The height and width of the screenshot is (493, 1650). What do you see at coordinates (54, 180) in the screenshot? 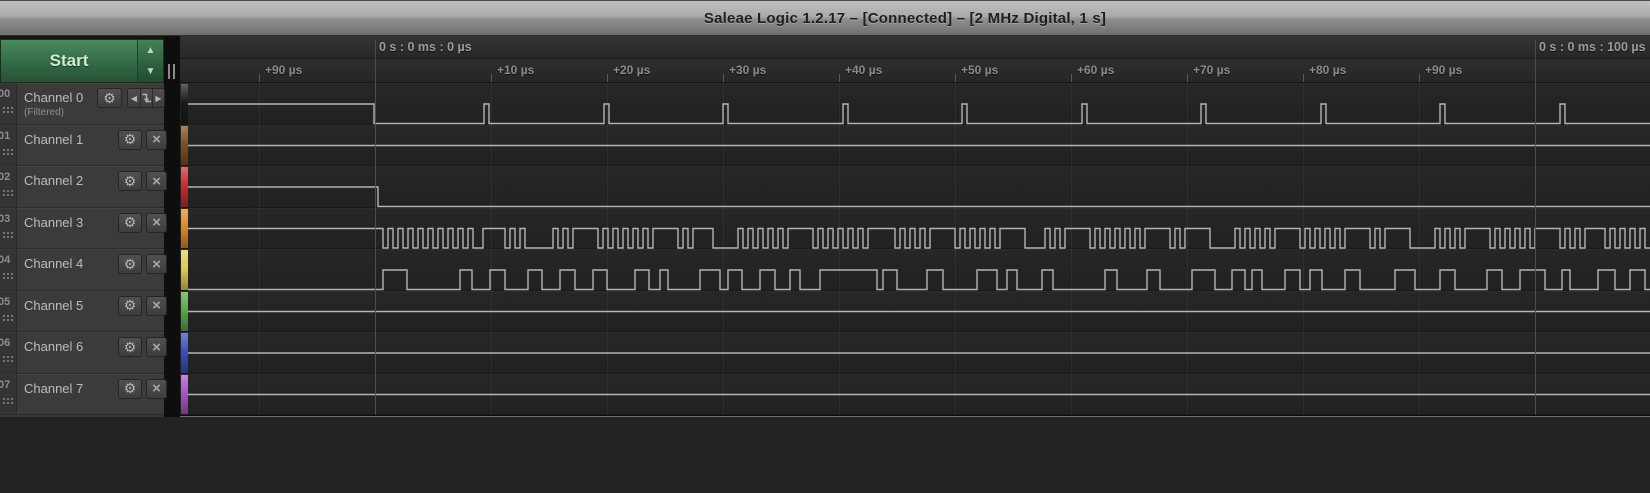
I see `channel-name: Channel 2` at bounding box center [54, 180].